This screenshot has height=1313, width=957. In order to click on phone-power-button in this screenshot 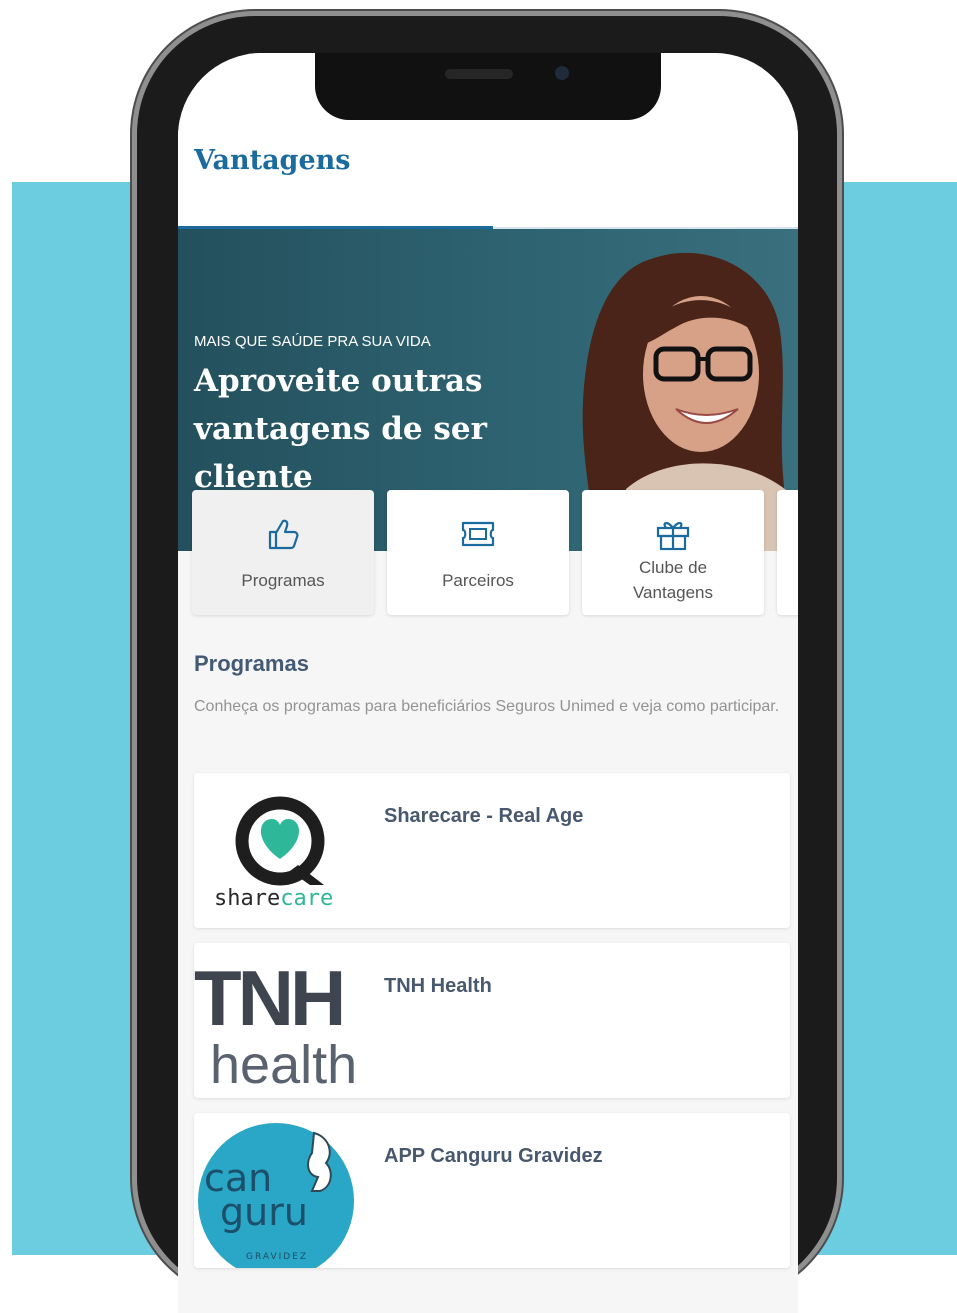, I will do `click(841, 426)`.